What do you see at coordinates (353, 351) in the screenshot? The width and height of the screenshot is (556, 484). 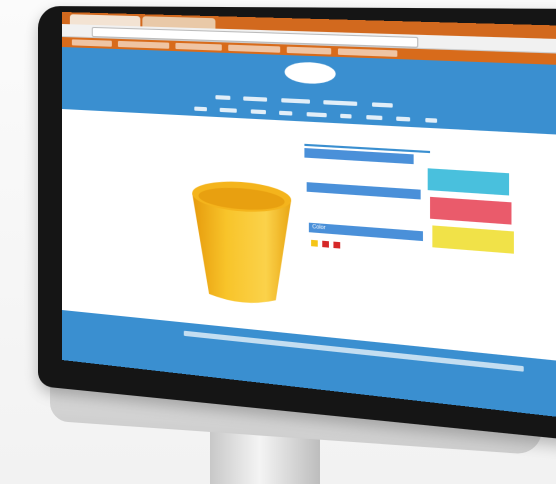 I see `footer-links` at bounding box center [353, 351].